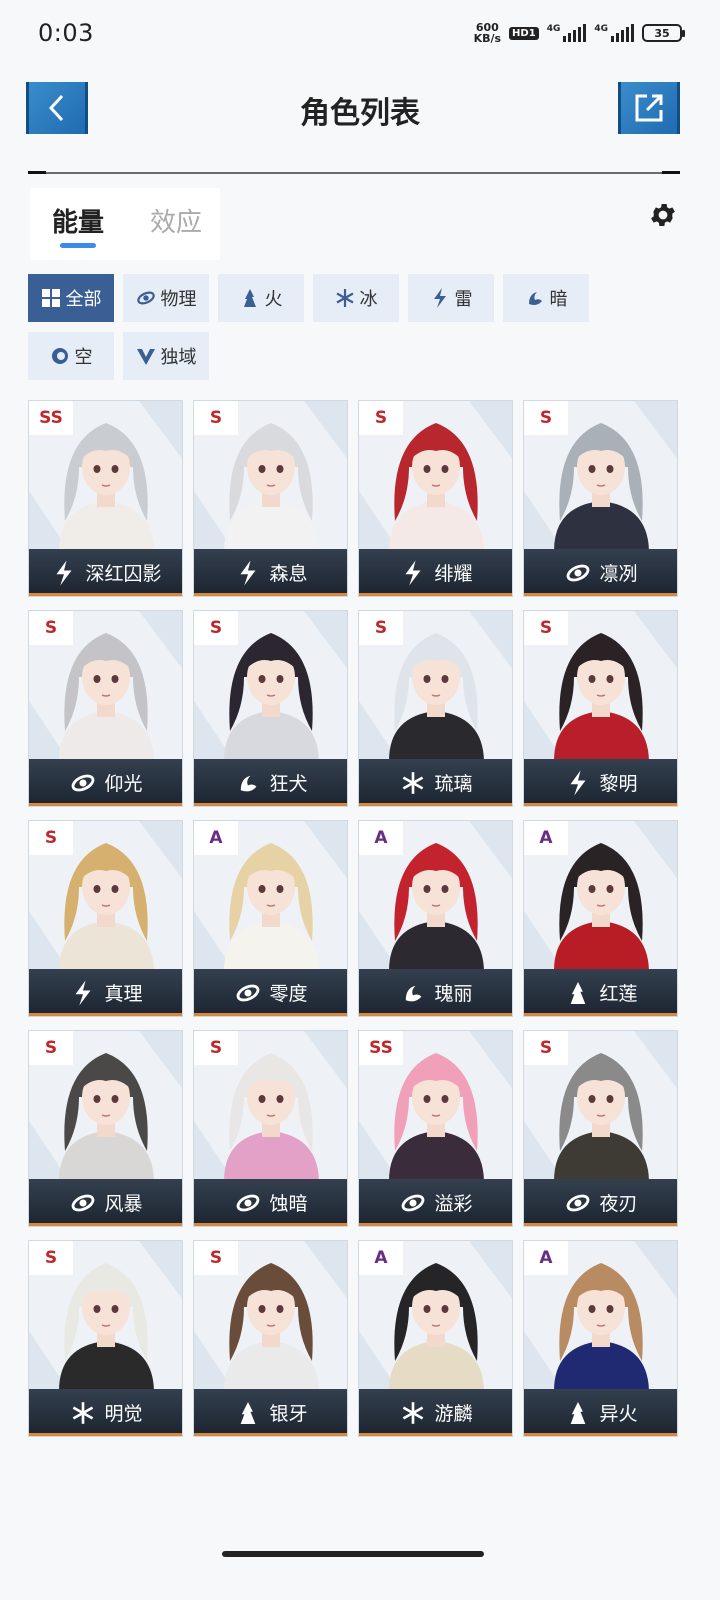  Describe the element at coordinates (288, 784) in the screenshot. I see `character-name: 狂犬` at that location.